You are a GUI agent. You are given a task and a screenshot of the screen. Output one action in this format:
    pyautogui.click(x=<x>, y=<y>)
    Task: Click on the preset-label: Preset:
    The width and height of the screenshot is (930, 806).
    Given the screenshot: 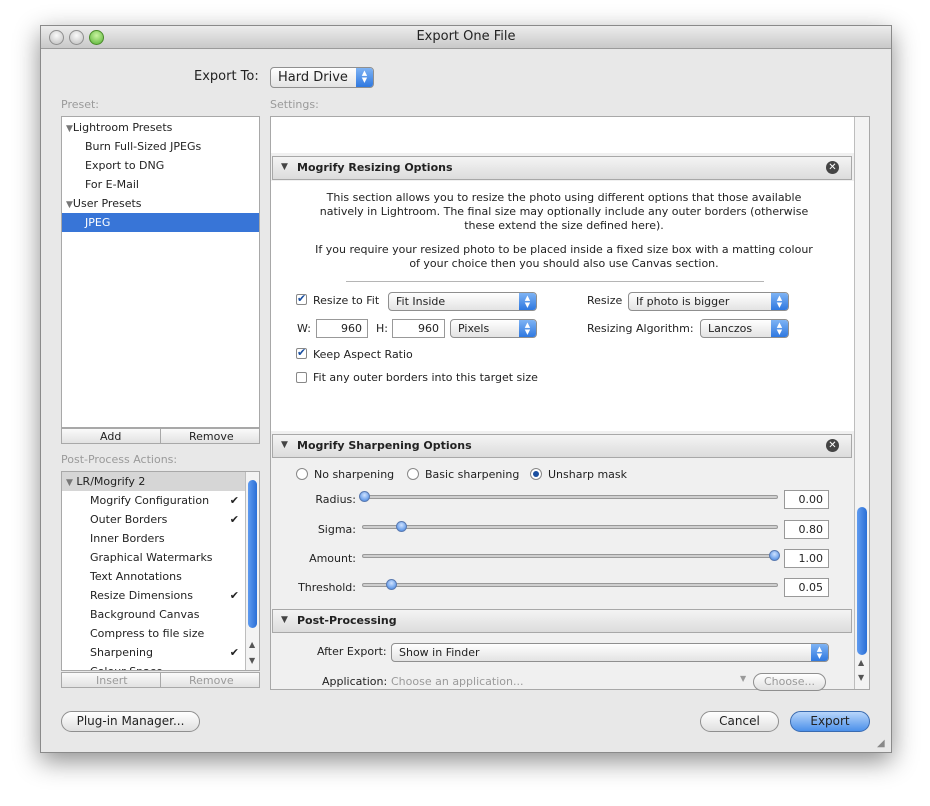 What is the action you would take?
    pyautogui.click(x=80, y=104)
    